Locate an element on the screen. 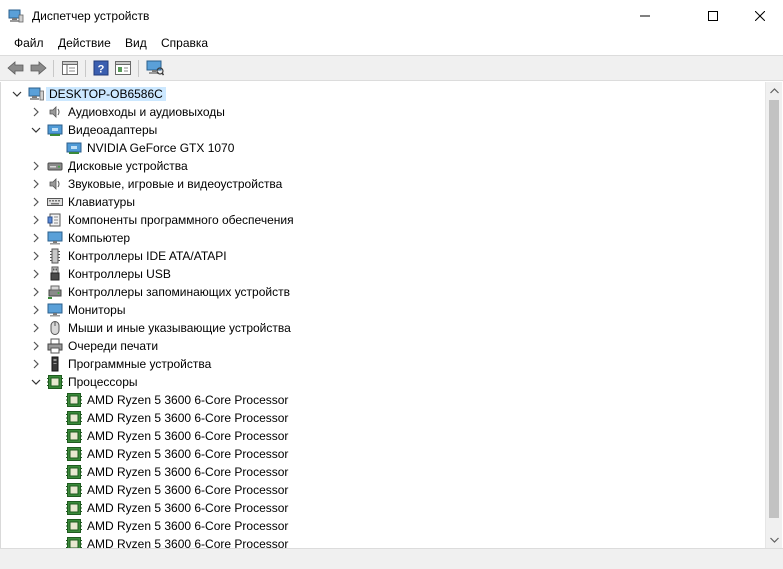 The width and height of the screenshot is (783, 569). toolbar: ? is located at coordinates (391, 68).